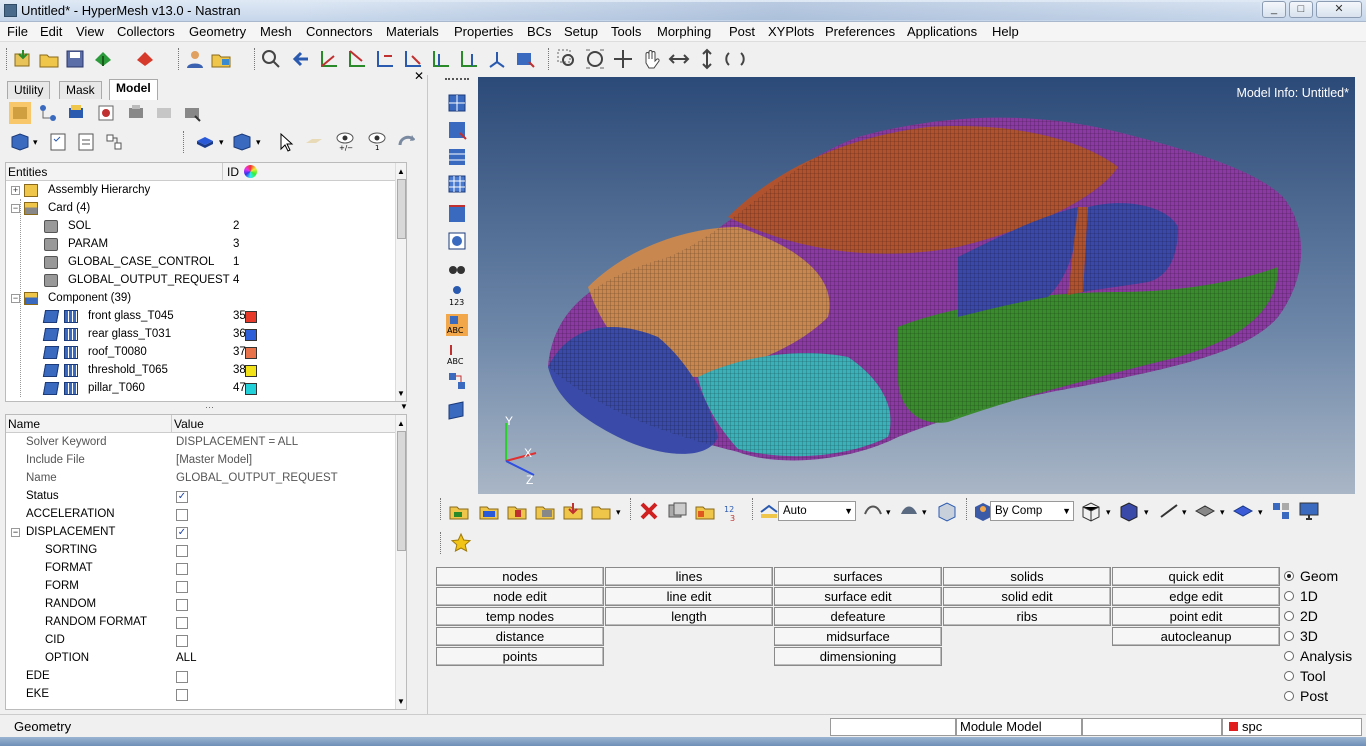 The image size is (1366, 746). I want to click on view-xy-bottom-icon, so click(357, 59).